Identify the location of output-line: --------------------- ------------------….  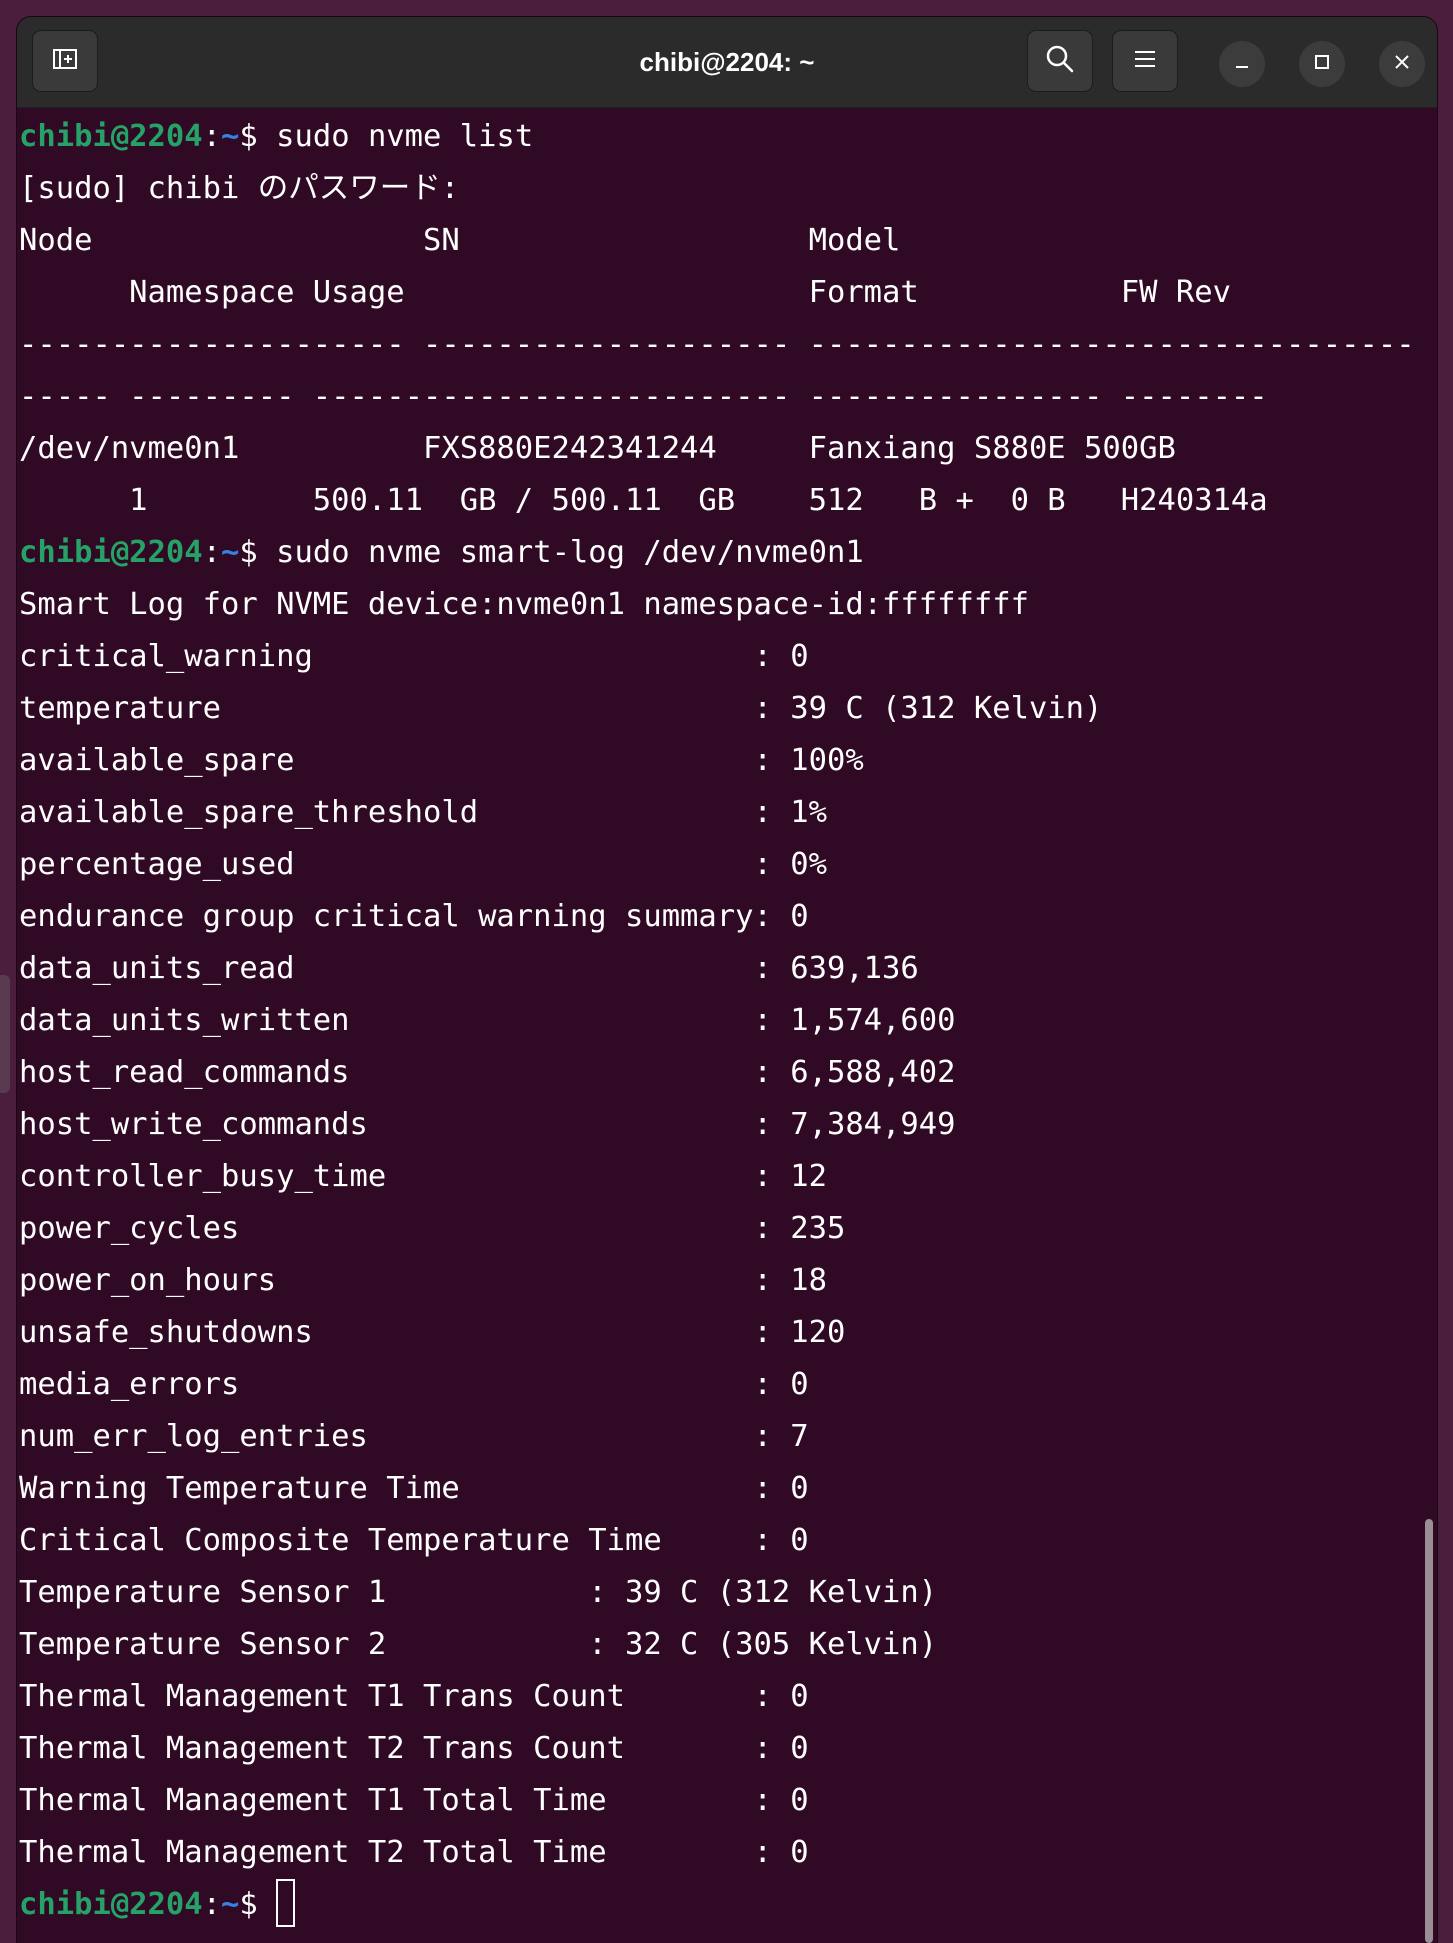
(719, 345).